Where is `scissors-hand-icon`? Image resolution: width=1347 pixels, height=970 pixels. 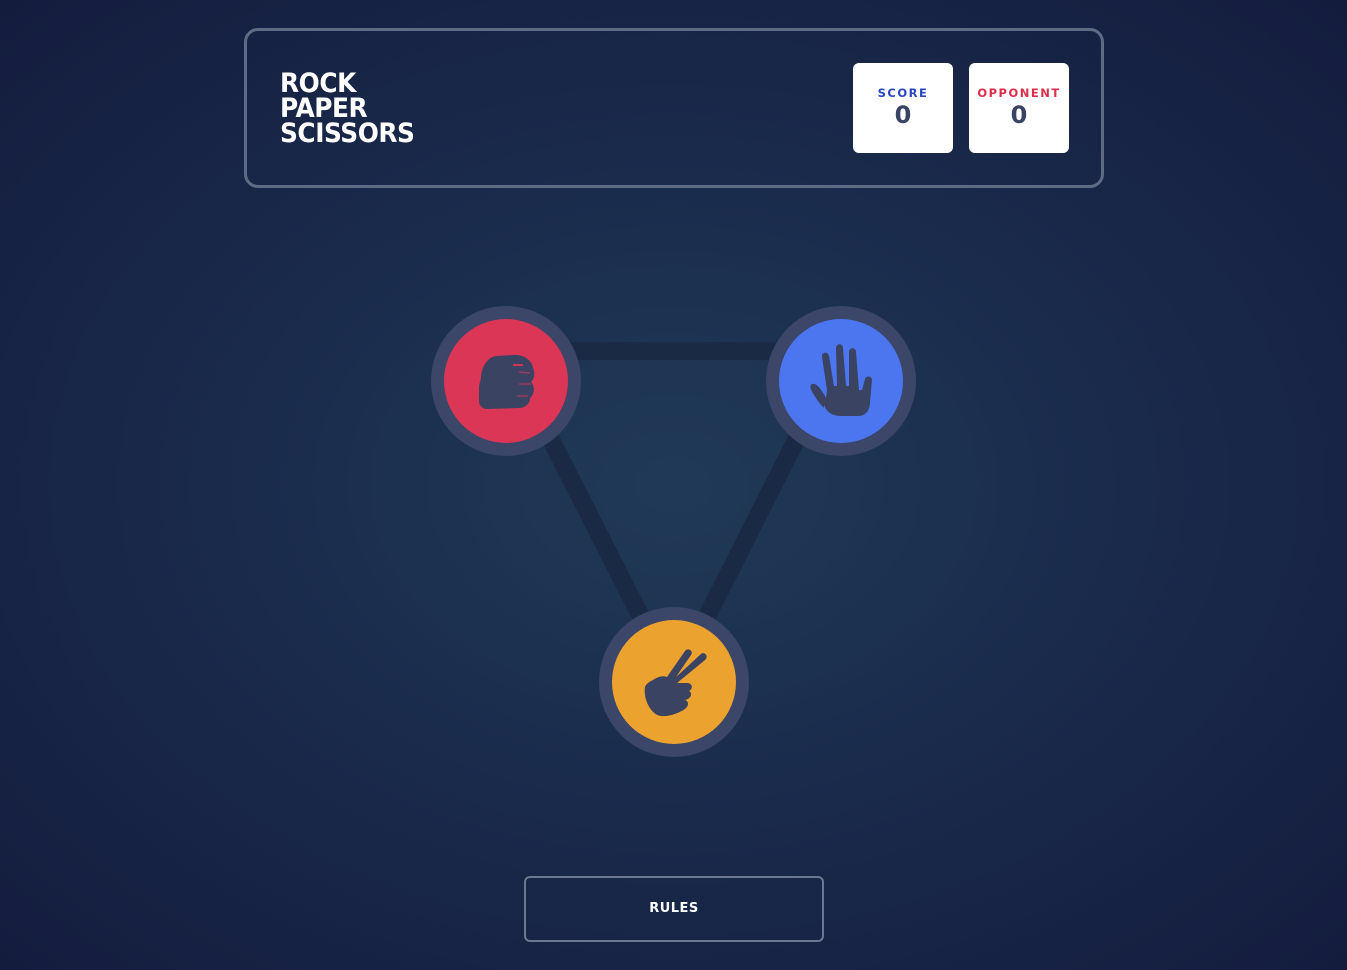 scissors-hand-icon is located at coordinates (675, 683).